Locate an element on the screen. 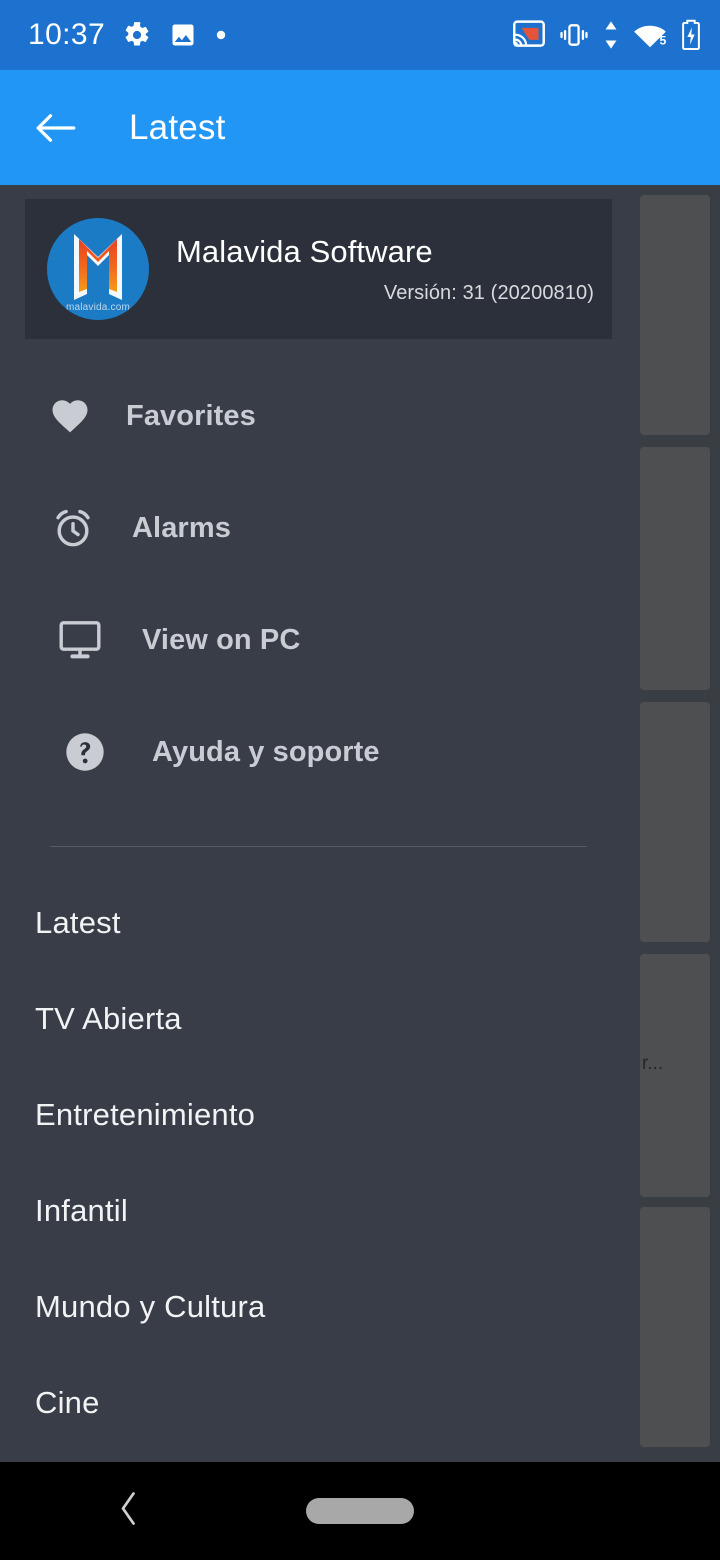 The height and width of the screenshot is (1560, 720). battery-charging-icon is located at coordinates (691, 35).